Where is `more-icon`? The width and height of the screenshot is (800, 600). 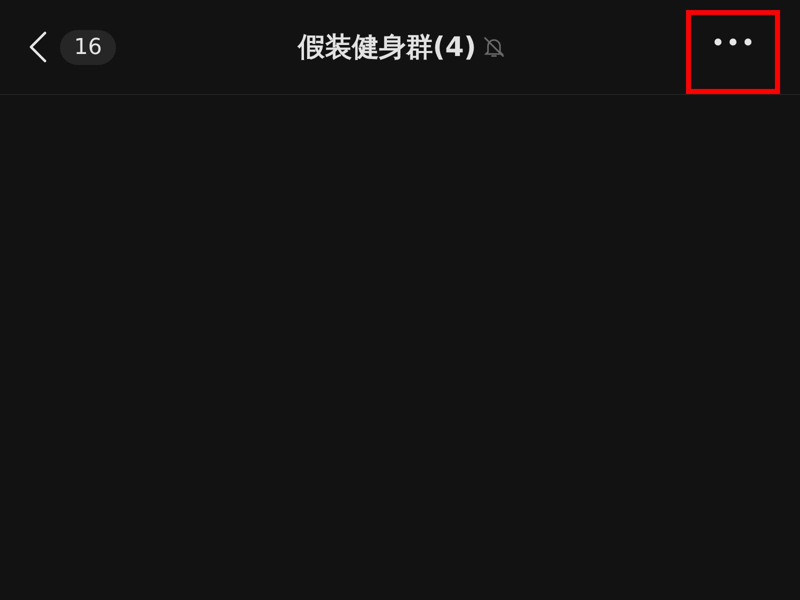
more-icon is located at coordinates (733, 42).